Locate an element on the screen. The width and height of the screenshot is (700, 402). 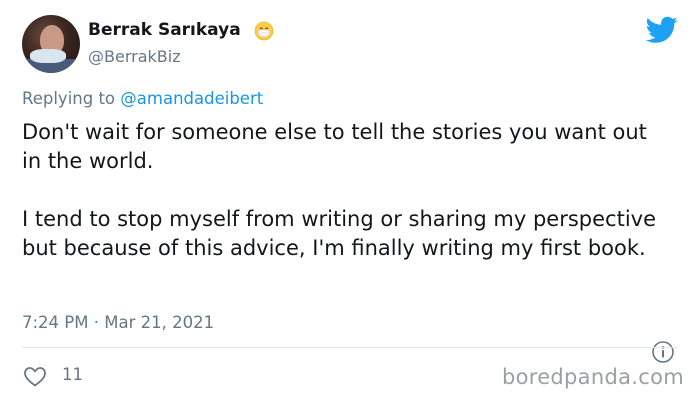
replying-to-label: Replying to is located at coordinates (71, 98).